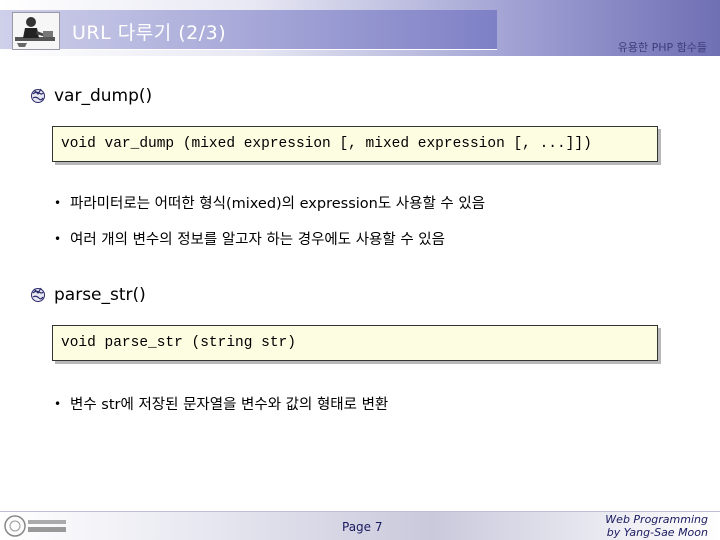 The width and height of the screenshot is (720, 540). Describe the element at coordinates (257, 240) in the screenshot. I see `list-item-text: 여러 개의 변수의 정보를 알고자 하는 경우에도 사용할 수 있음` at that location.